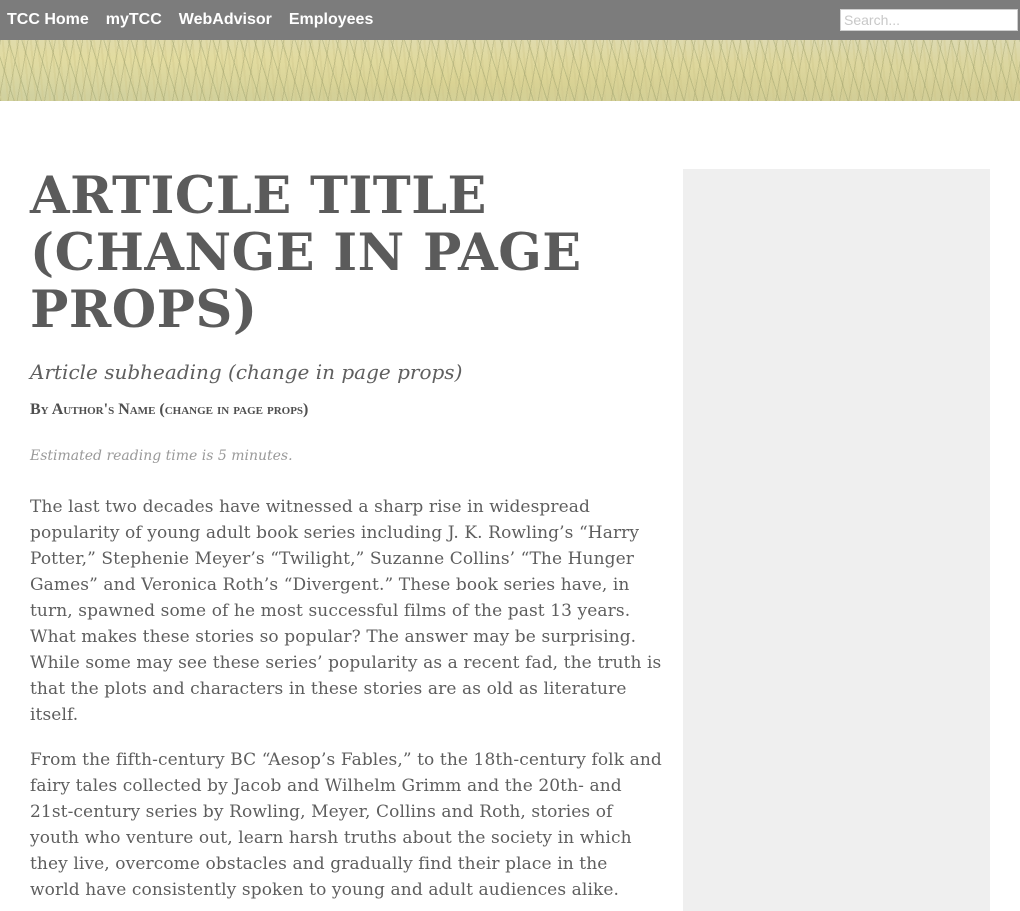 The height and width of the screenshot is (911, 1020). I want to click on reading-time-note: Estimated reading time is 5 minutes., so click(161, 456).